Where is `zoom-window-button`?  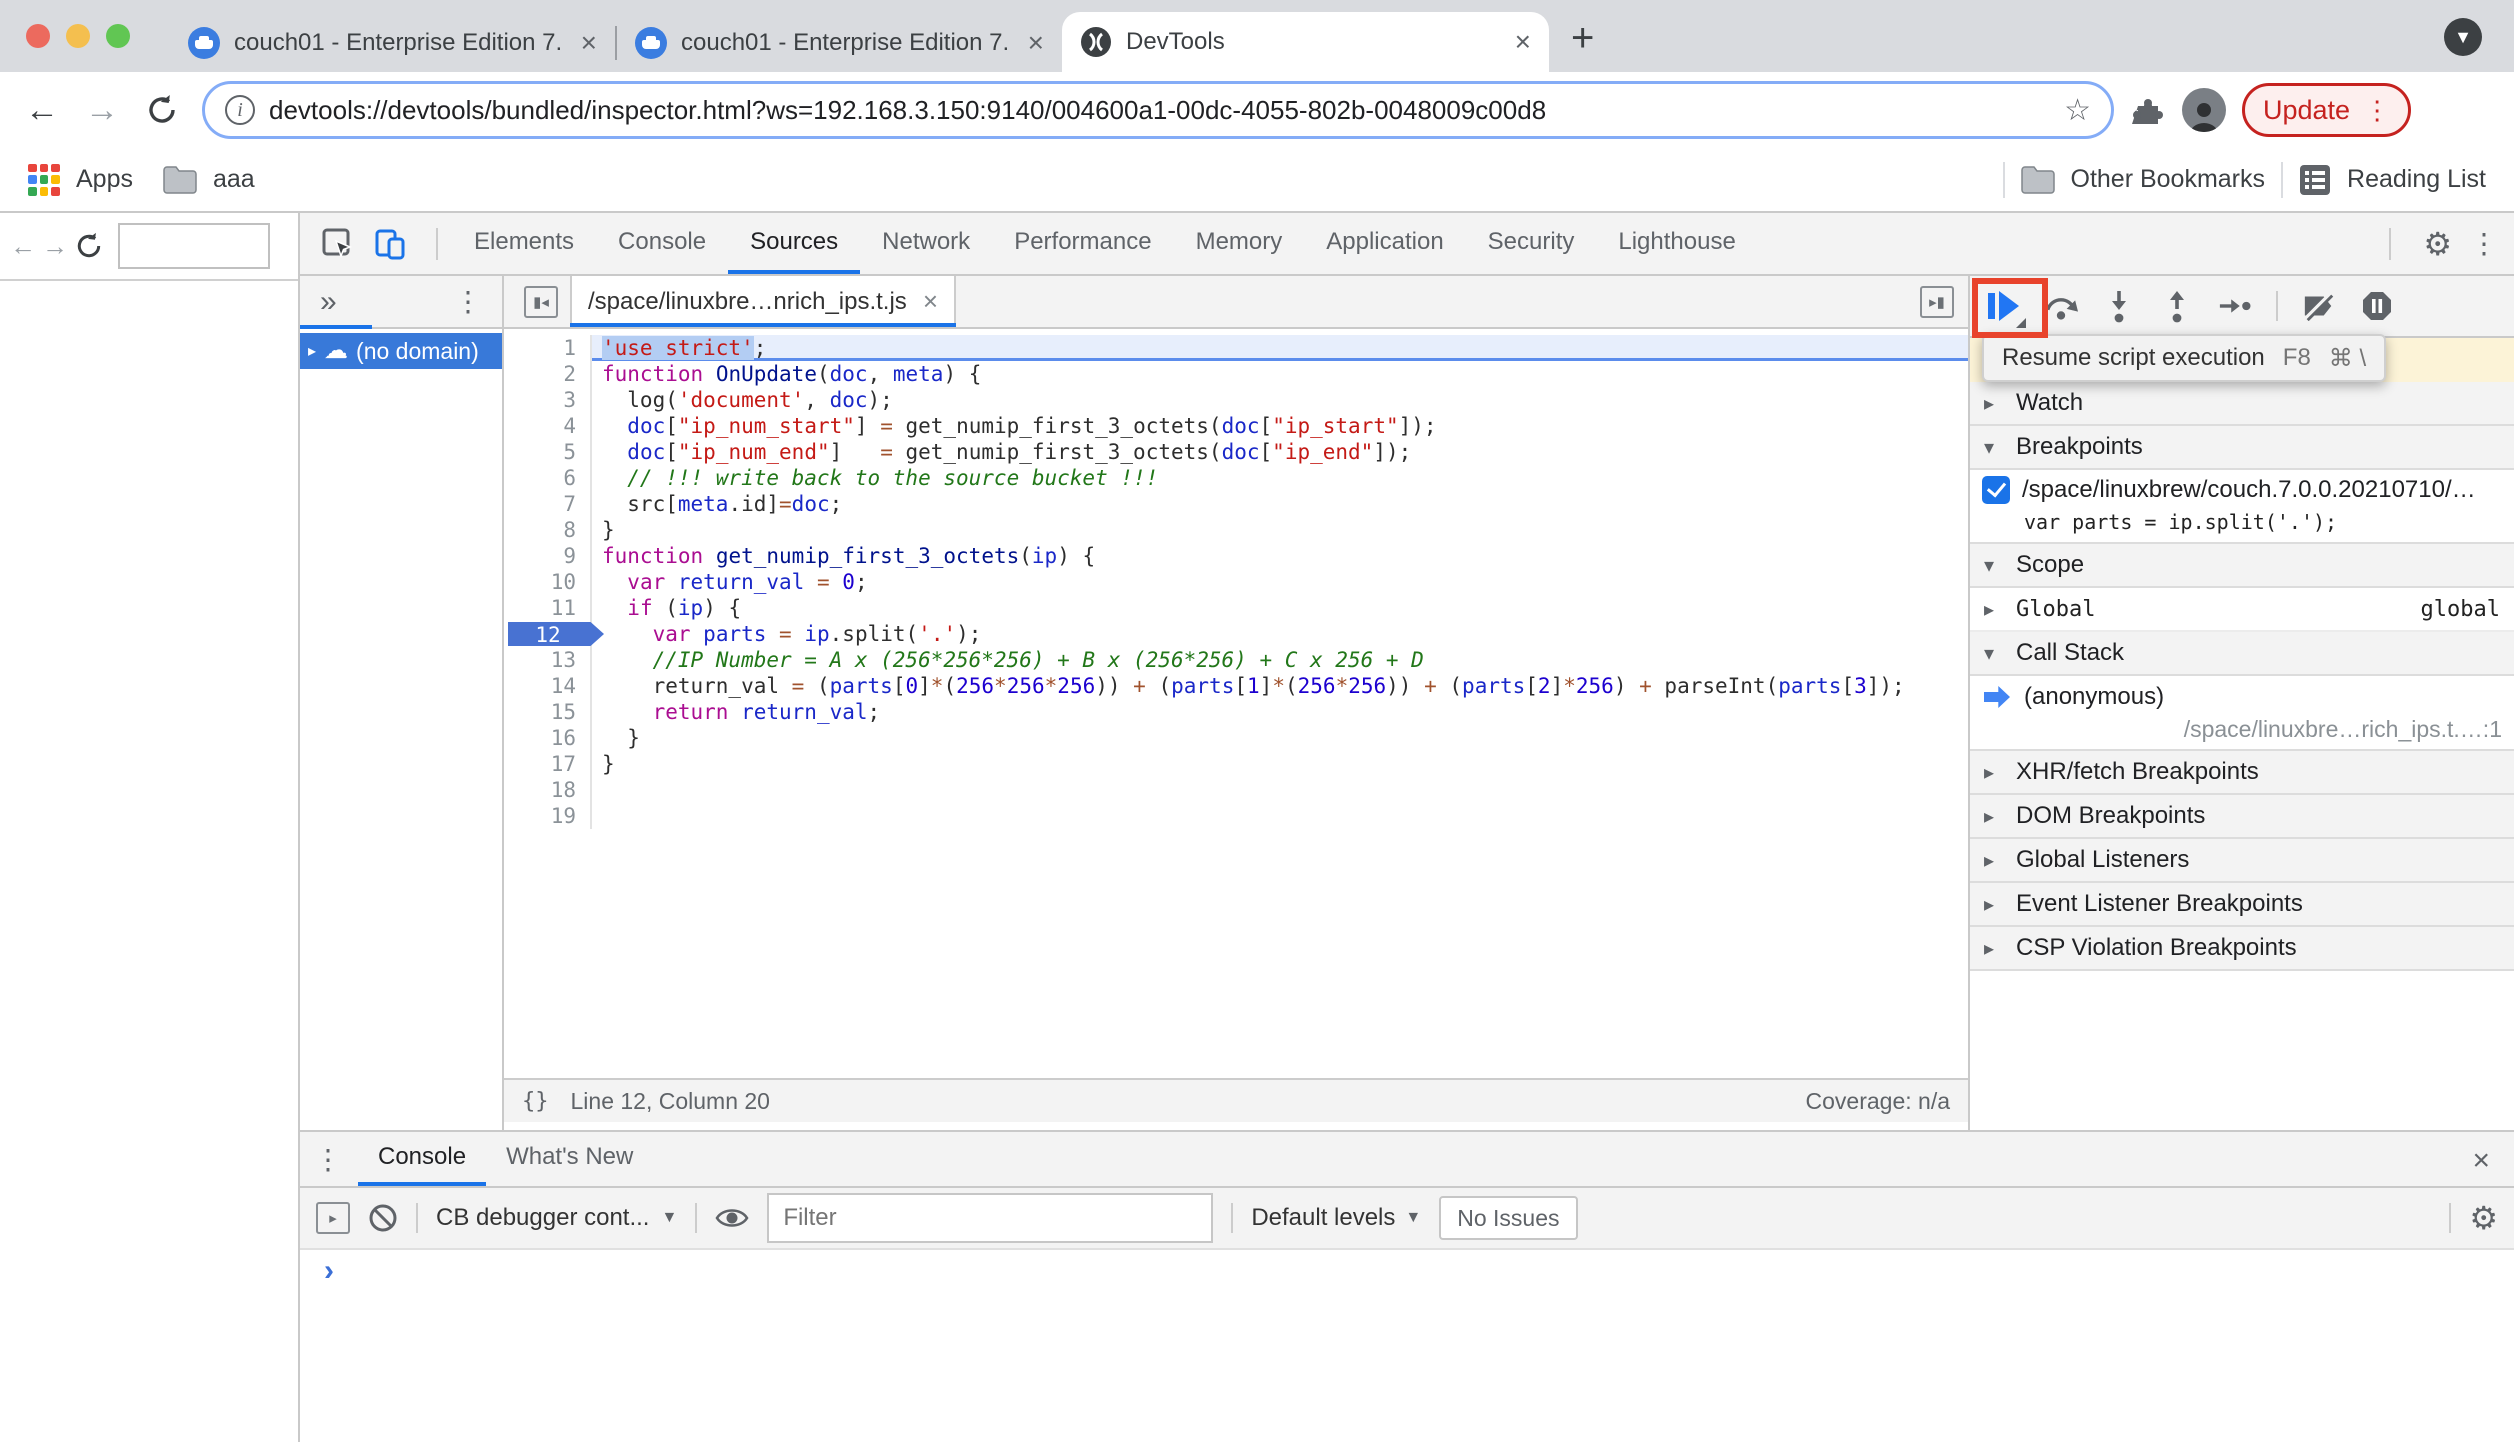 zoom-window-button is located at coordinates (118, 36).